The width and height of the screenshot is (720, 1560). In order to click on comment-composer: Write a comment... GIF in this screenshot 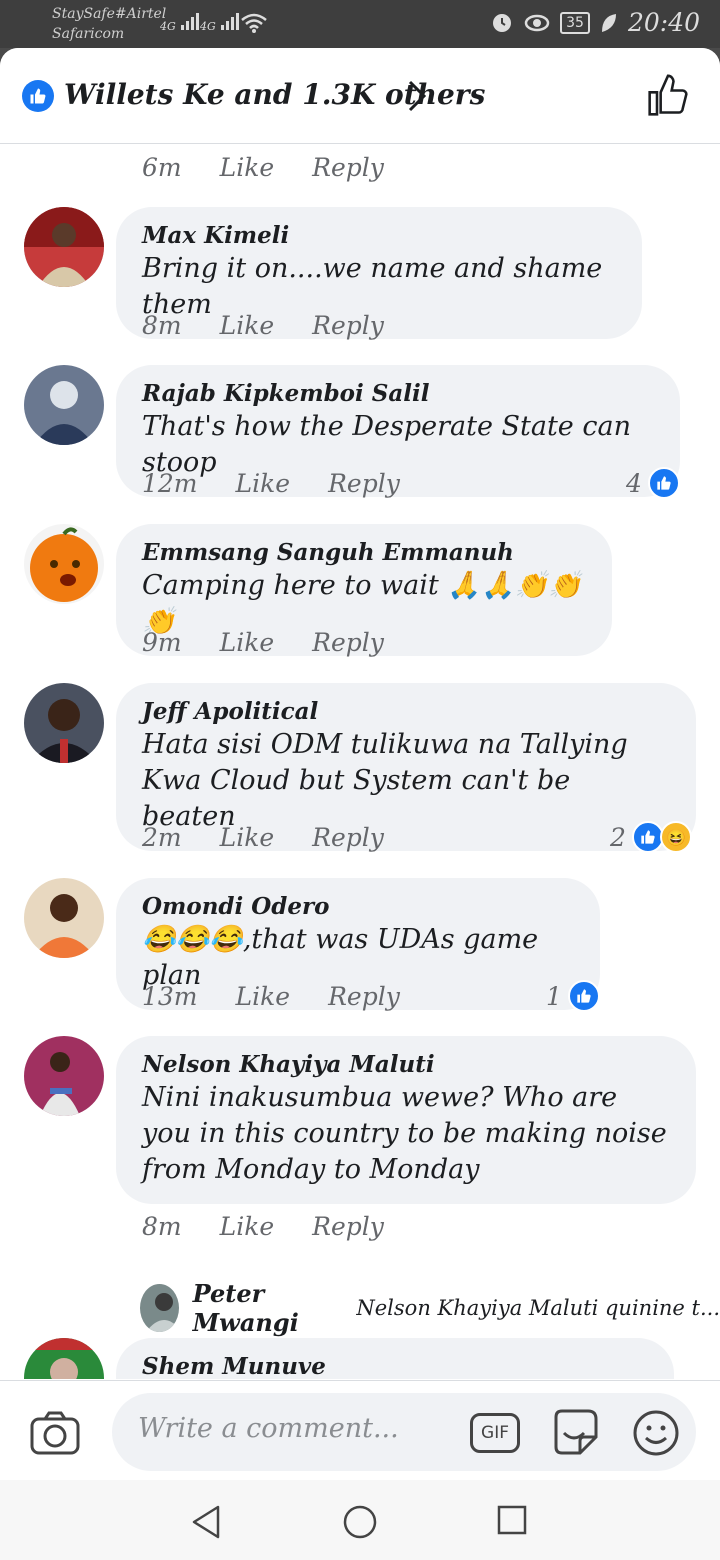, I will do `click(360, 1430)`.